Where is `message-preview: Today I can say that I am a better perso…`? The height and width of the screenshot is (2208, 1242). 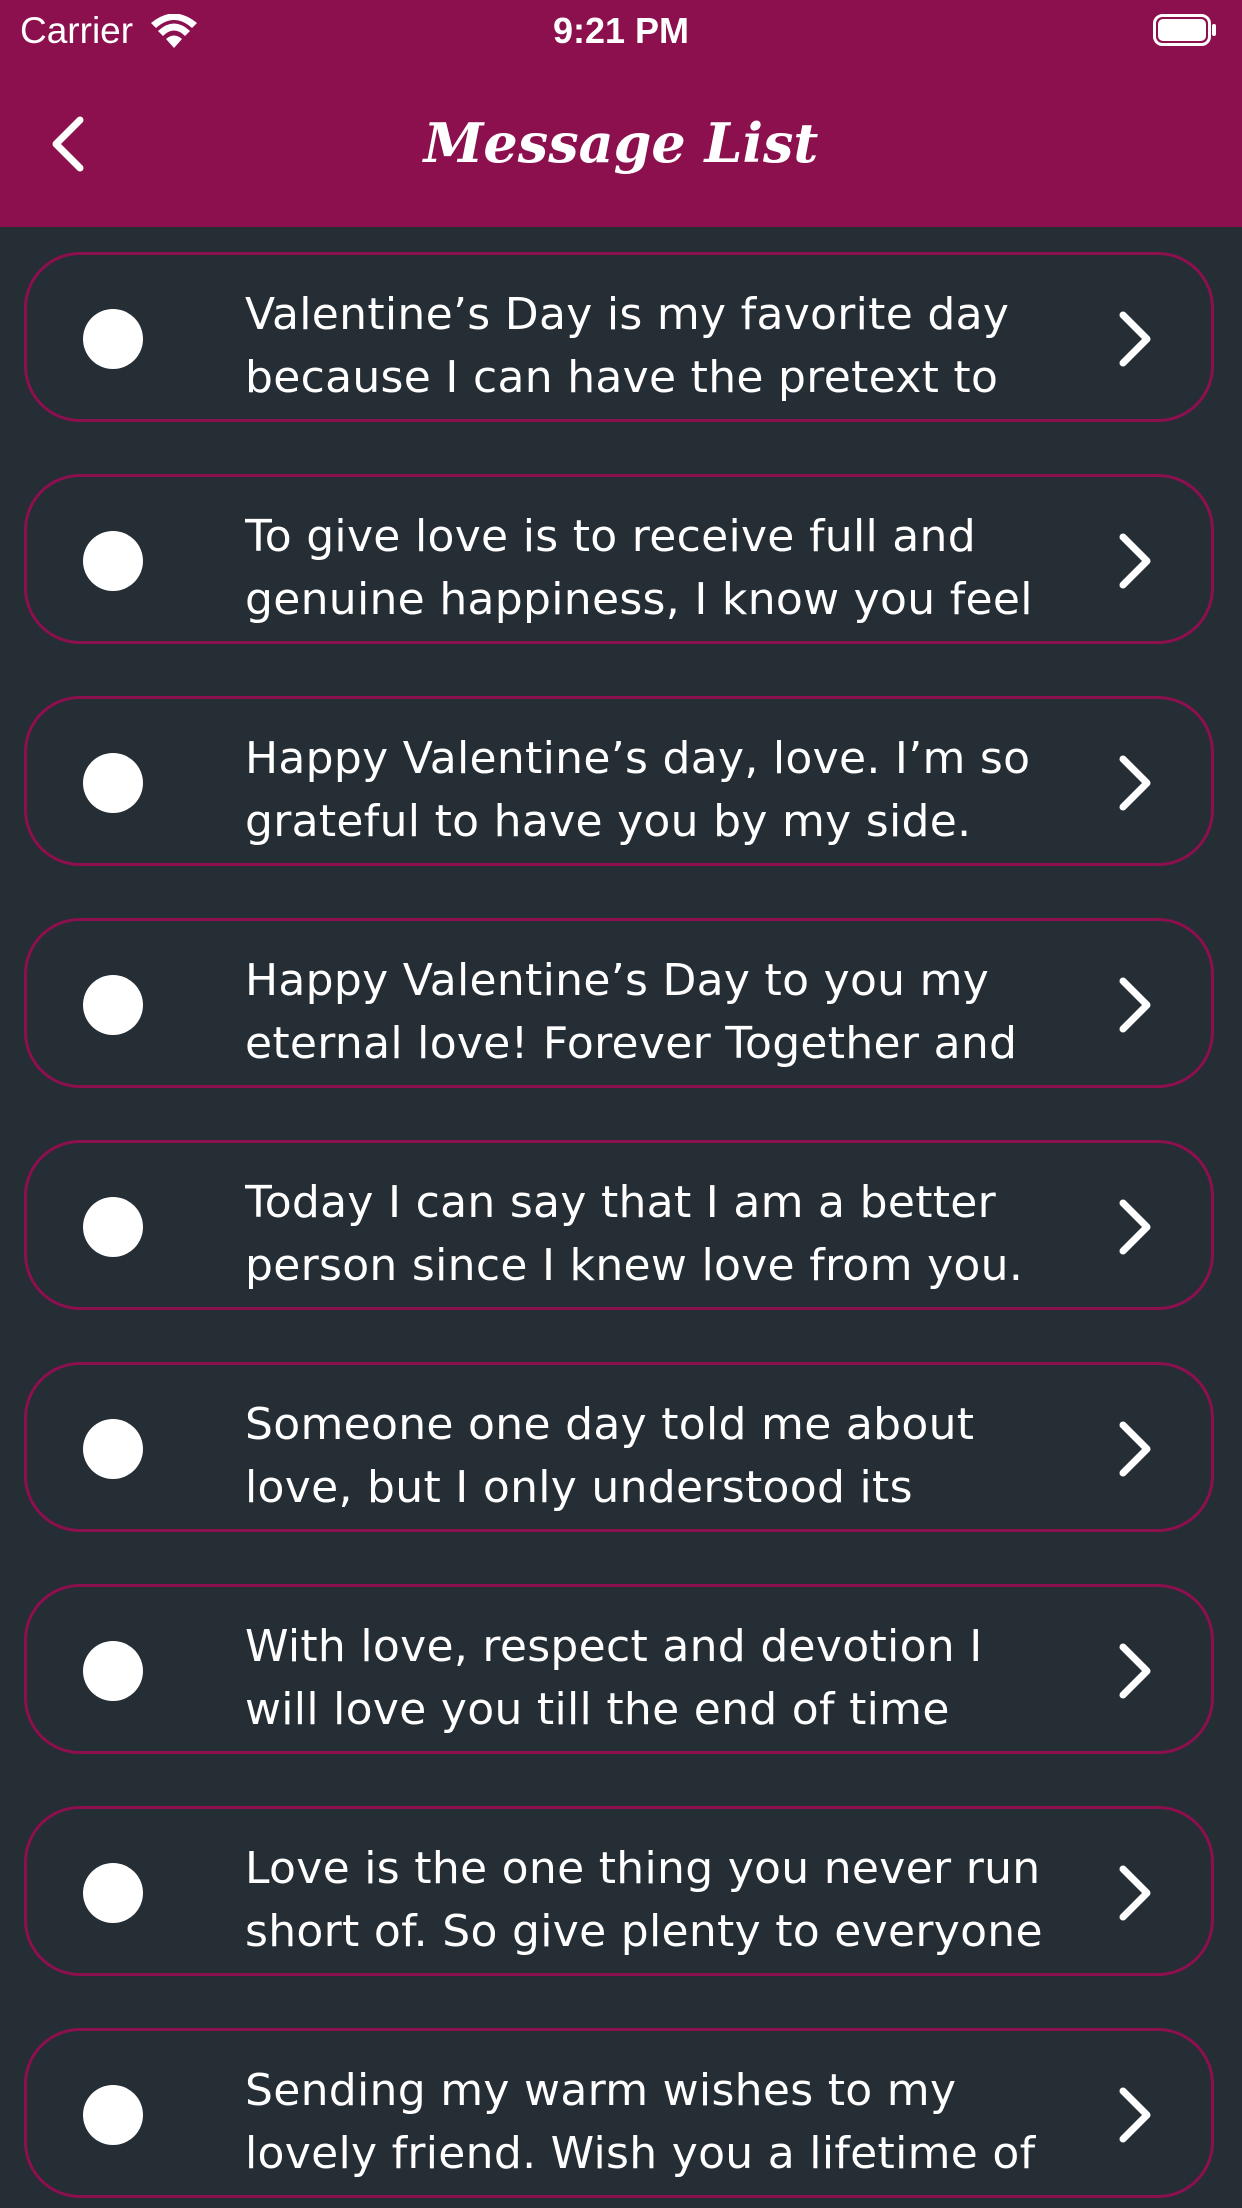
message-preview: Today I can say that I am a better perso… is located at coordinates (660, 1234).